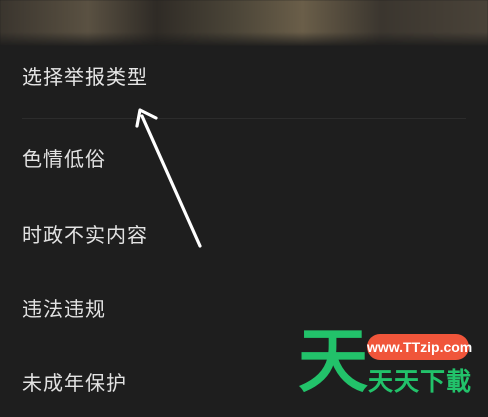 This screenshot has height=417, width=488. Describe the element at coordinates (85, 77) in the screenshot. I see `sheet-title: 选择举报类型` at that location.